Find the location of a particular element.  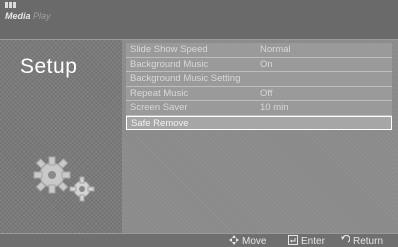

brand-suffix: Play is located at coordinates (42, 16).